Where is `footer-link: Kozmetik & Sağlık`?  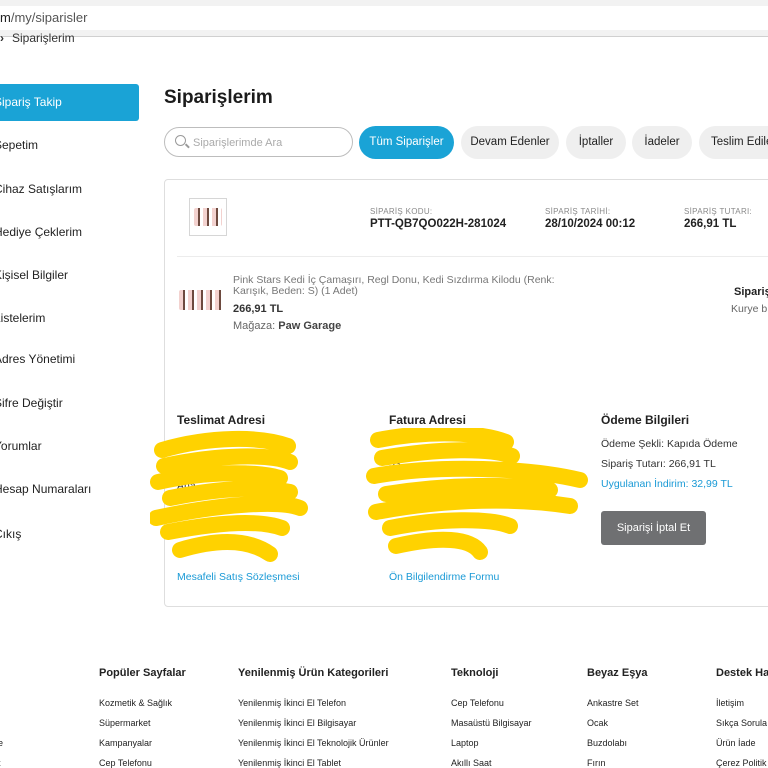
footer-link: Kozmetik & Sağlık is located at coordinates (135, 703).